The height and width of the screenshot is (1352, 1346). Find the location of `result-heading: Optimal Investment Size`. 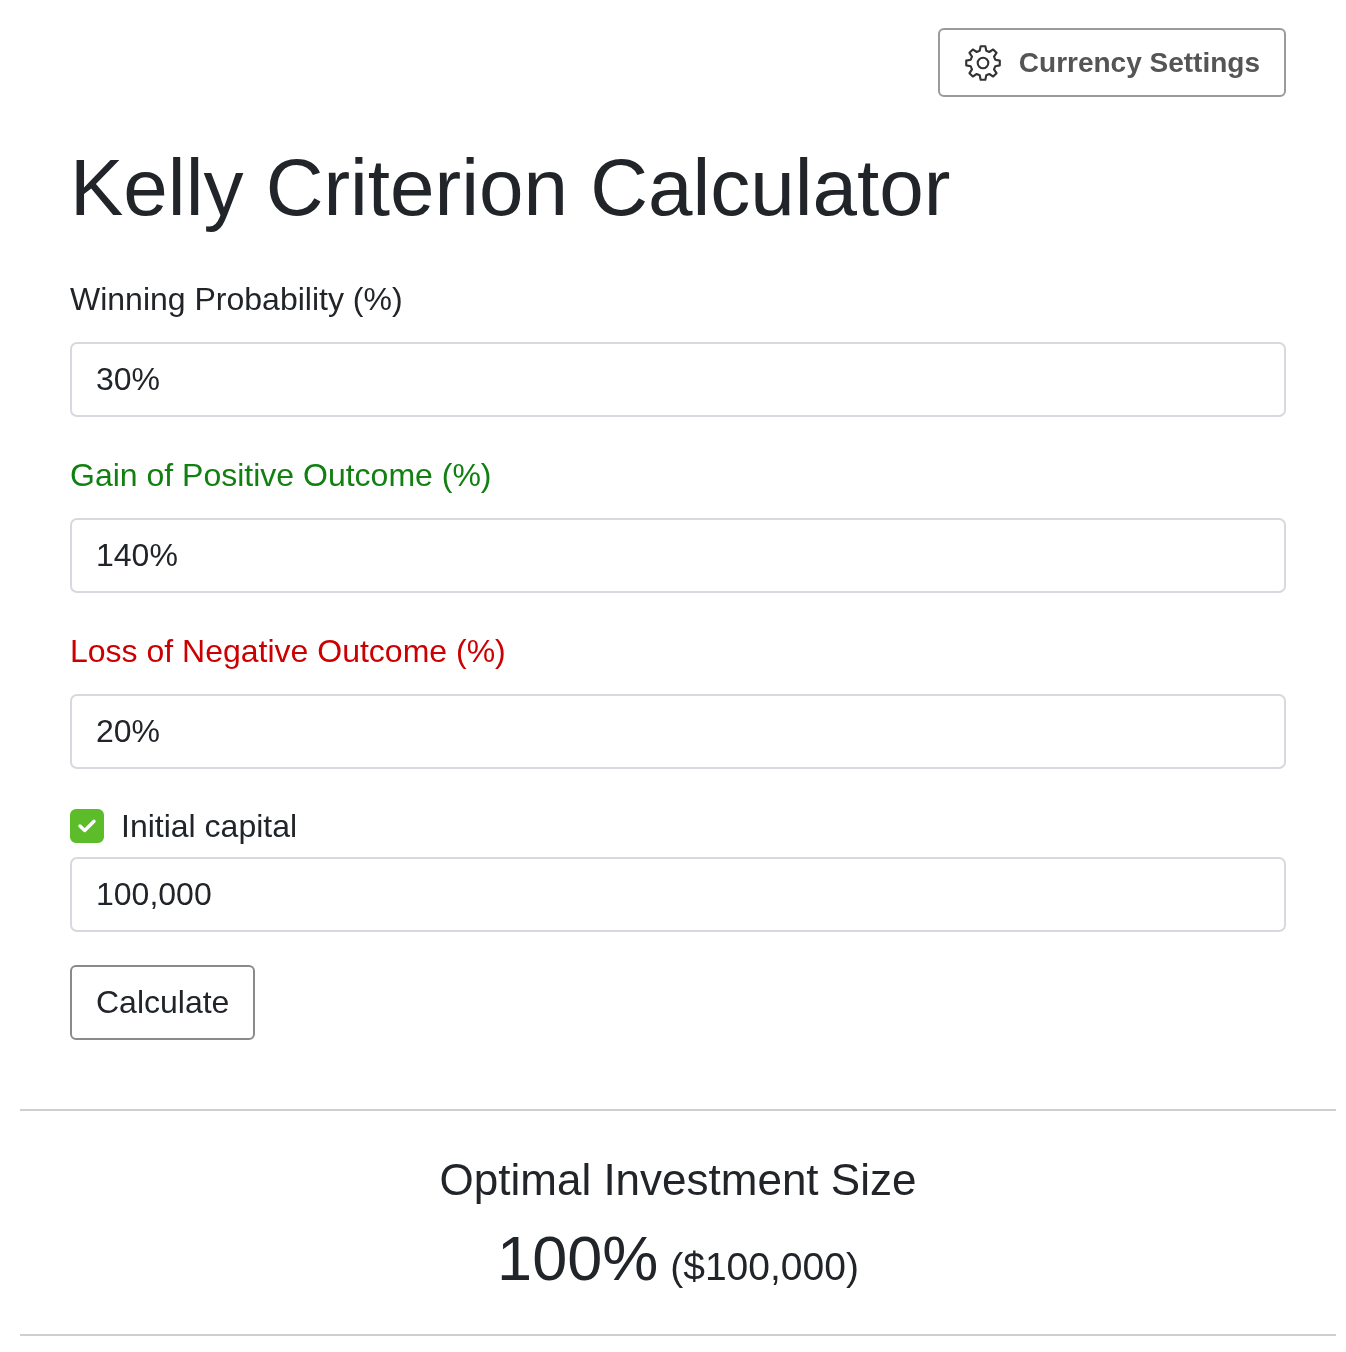

result-heading: Optimal Investment Size is located at coordinates (678, 1180).